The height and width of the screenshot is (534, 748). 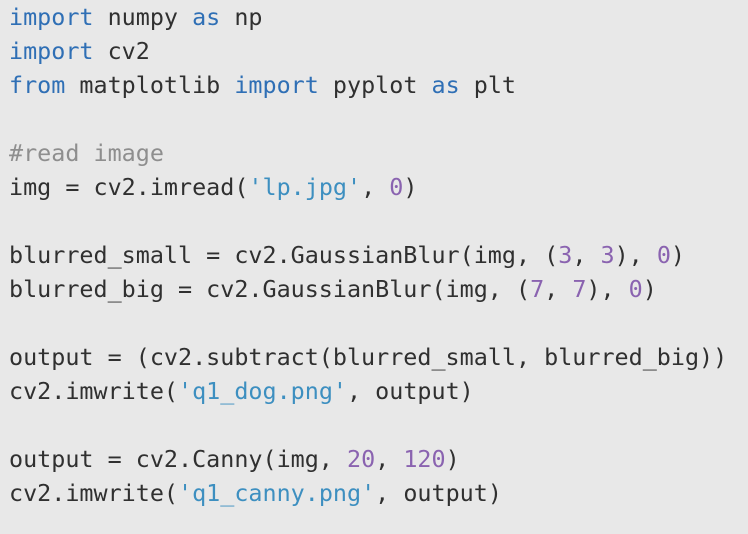 I want to click on code-line: cv2.imwrite('q1_dog.png', output), so click(x=378, y=391).